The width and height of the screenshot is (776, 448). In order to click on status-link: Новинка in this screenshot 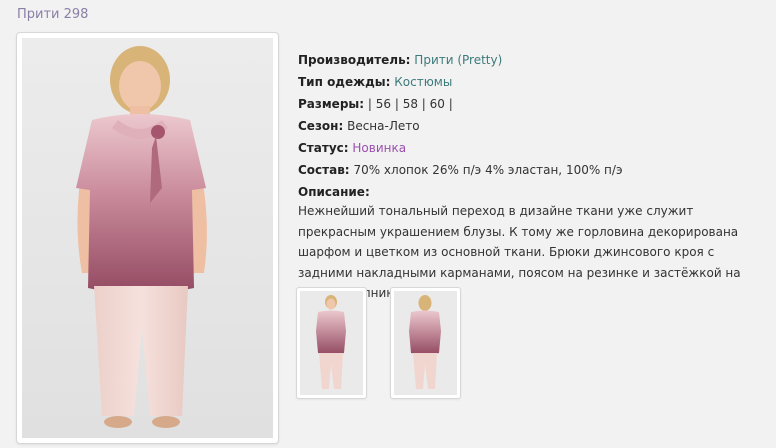, I will do `click(379, 148)`.